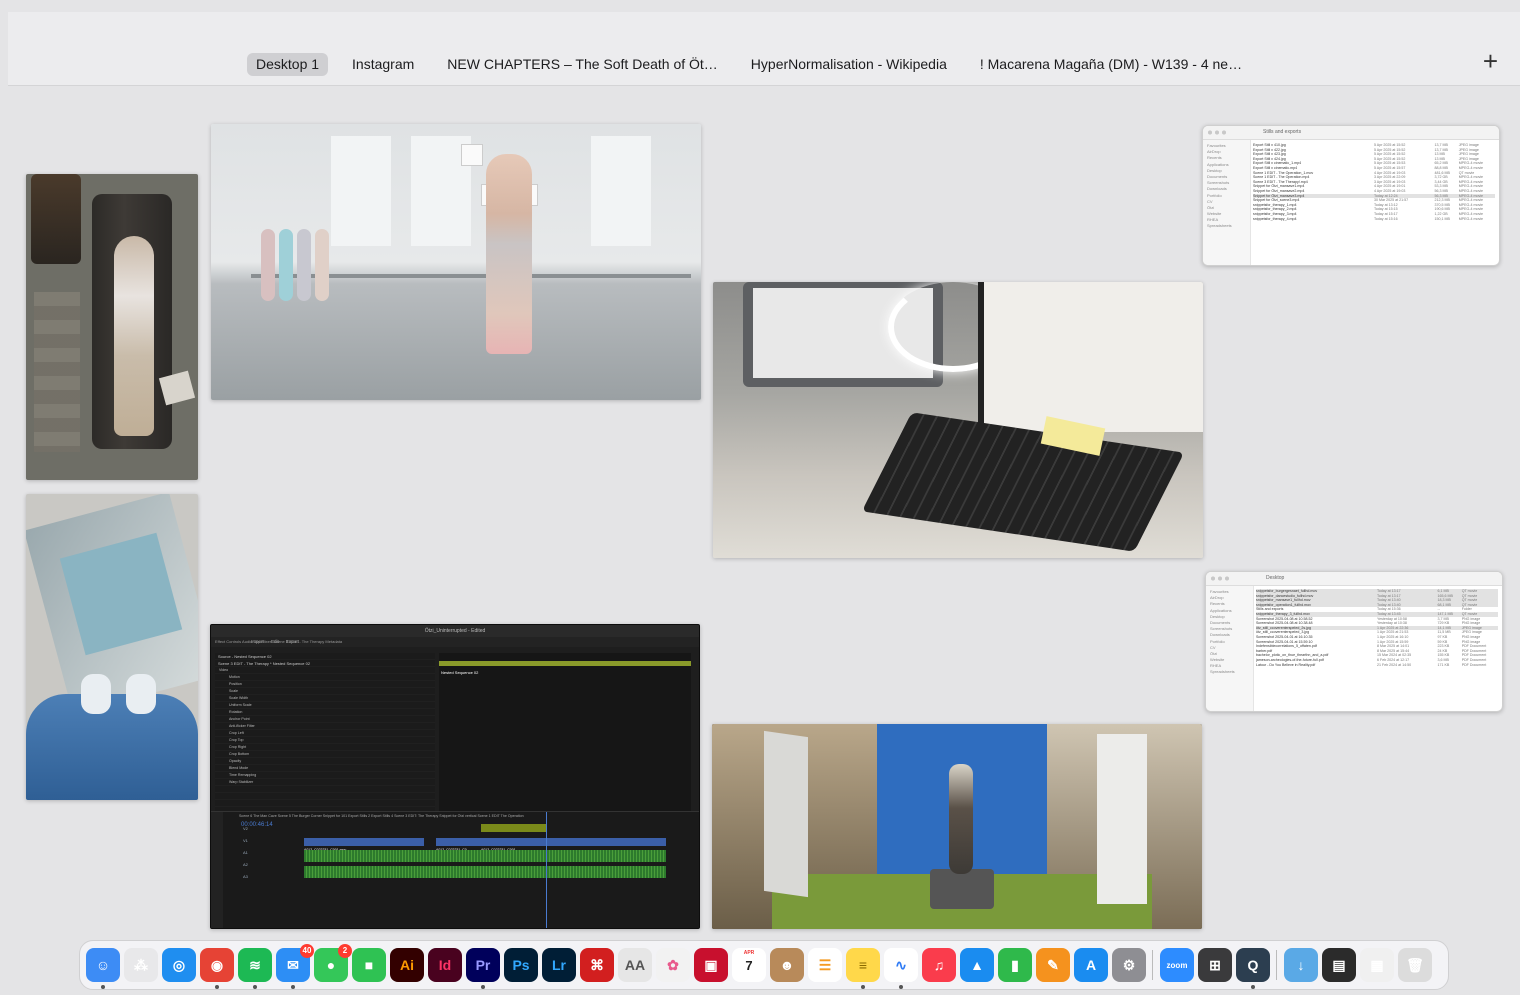  Describe the element at coordinates (1177, 965) in the screenshot. I see `zoom-icon: zoom` at that location.